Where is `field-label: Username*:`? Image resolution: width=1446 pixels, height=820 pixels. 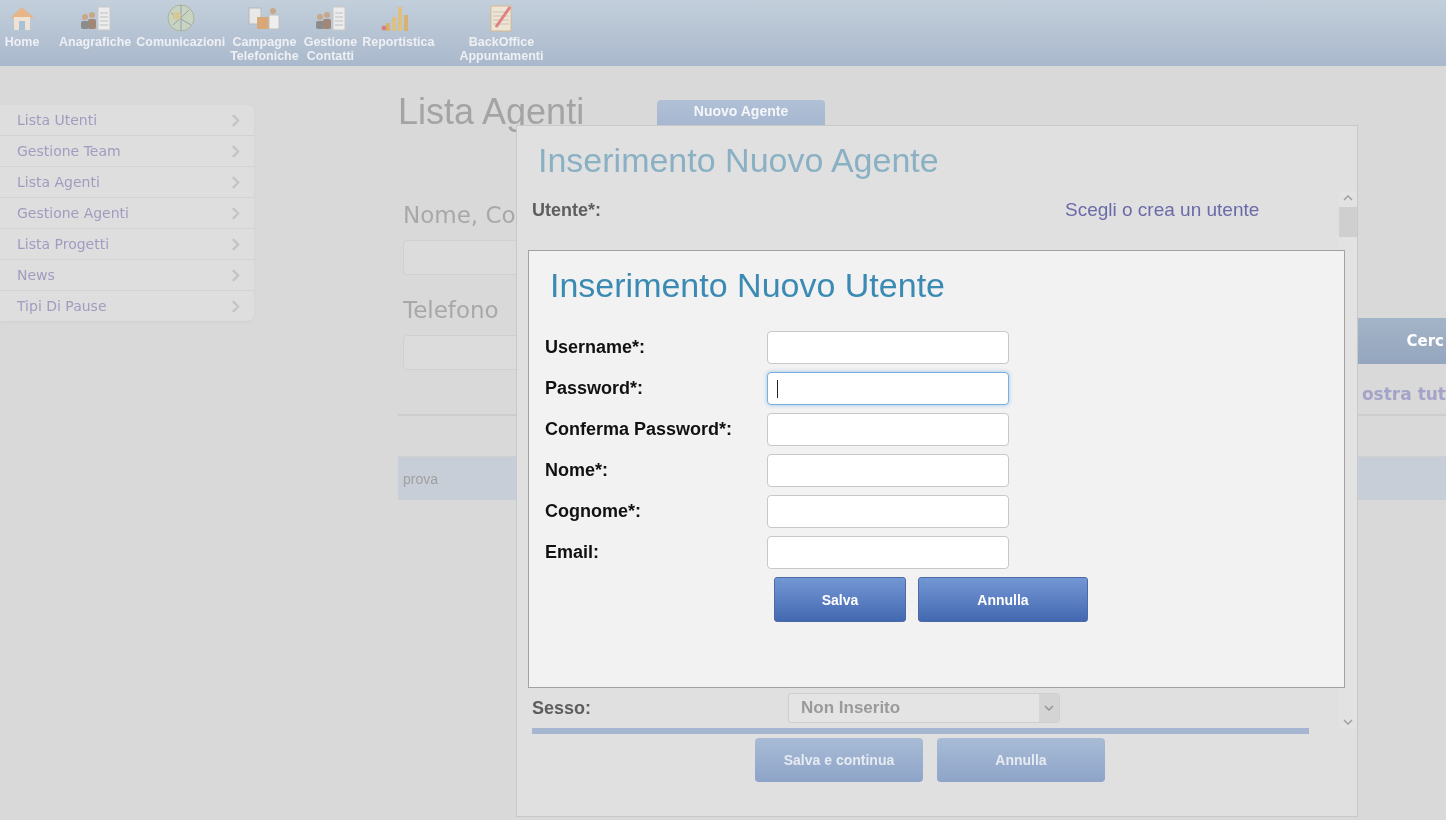 field-label: Username*: is located at coordinates (596, 347).